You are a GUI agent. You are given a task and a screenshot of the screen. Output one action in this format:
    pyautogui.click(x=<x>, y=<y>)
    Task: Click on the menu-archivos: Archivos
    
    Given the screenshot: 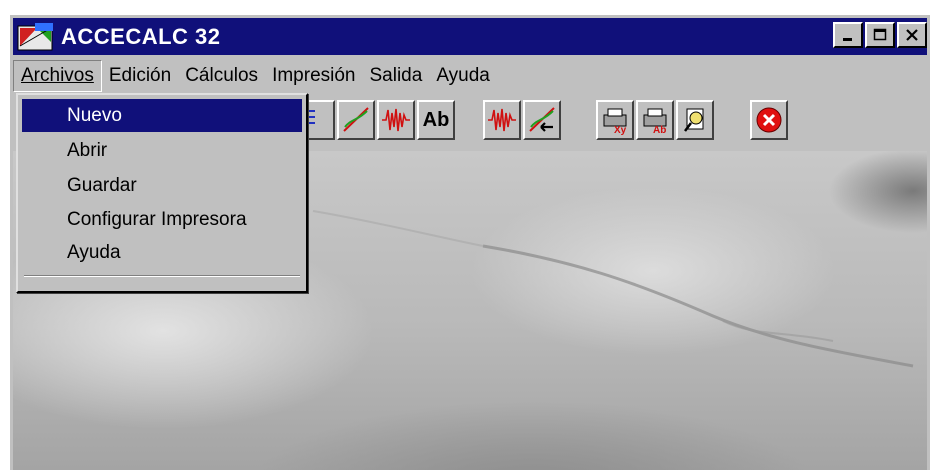 What is the action you would take?
    pyautogui.click(x=57, y=76)
    